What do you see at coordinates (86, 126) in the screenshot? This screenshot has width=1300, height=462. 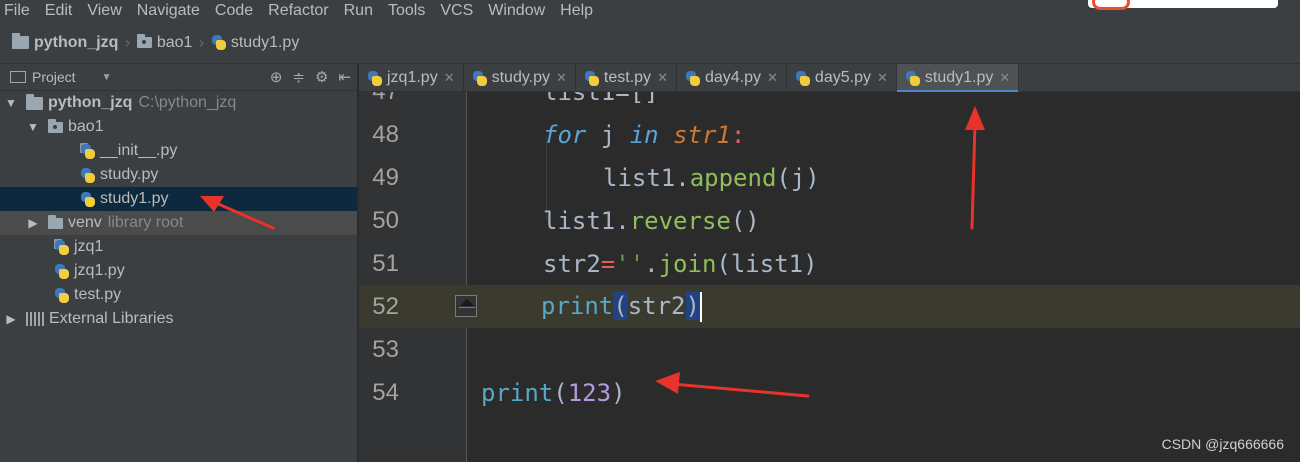 I see `tree-item-label: bao1` at bounding box center [86, 126].